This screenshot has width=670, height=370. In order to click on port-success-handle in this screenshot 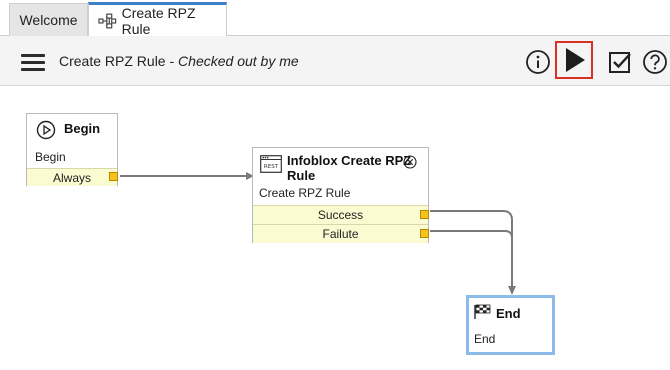, I will do `click(424, 214)`.